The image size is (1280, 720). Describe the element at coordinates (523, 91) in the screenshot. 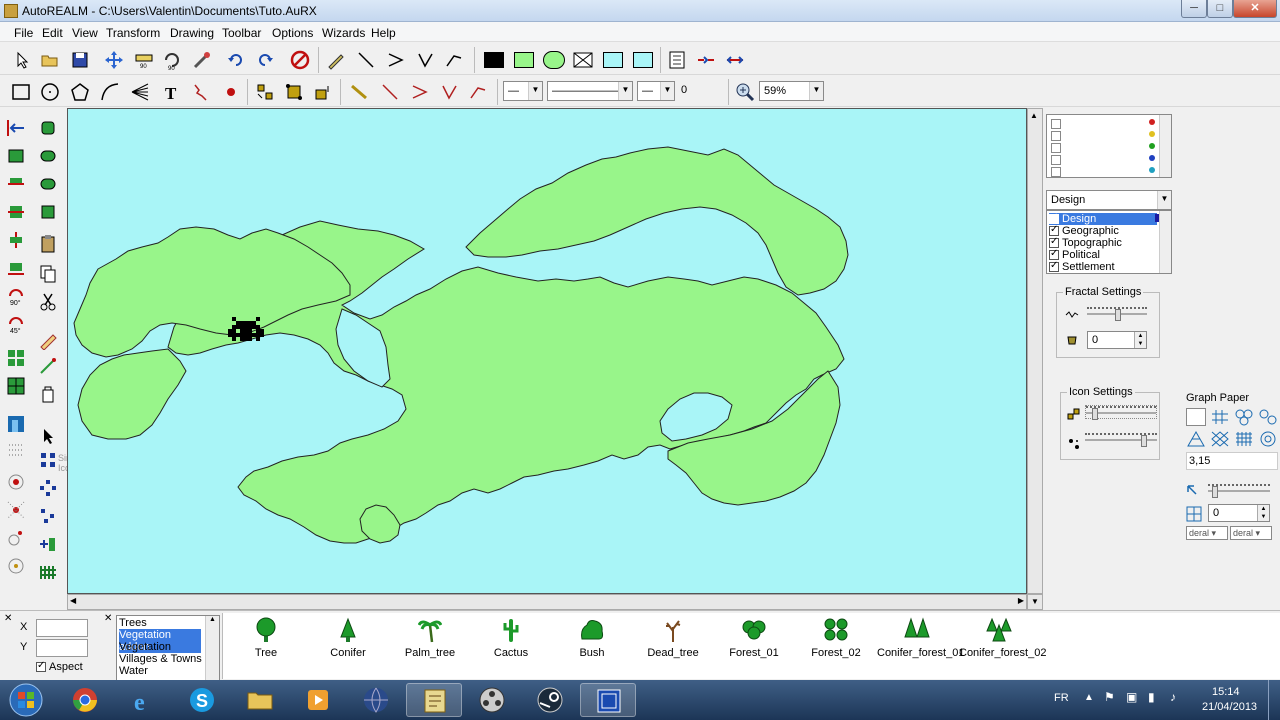

I see `line-start-select: — ▼` at that location.